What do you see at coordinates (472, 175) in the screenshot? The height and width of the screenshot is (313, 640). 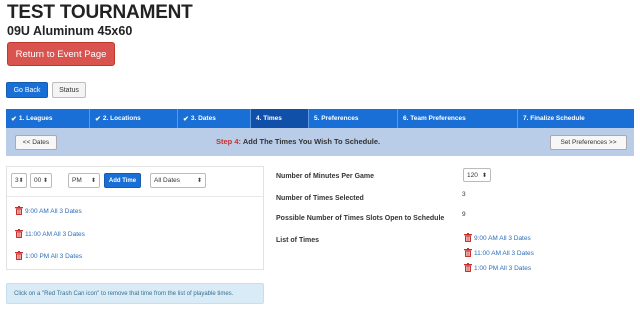 I see `minutes-value: 120` at bounding box center [472, 175].